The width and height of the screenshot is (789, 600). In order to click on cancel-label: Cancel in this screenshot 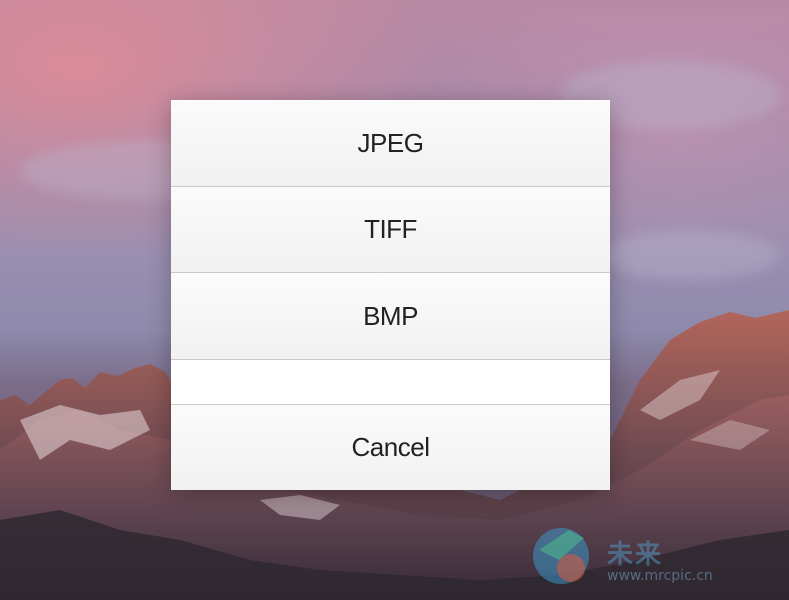, I will do `click(390, 447)`.